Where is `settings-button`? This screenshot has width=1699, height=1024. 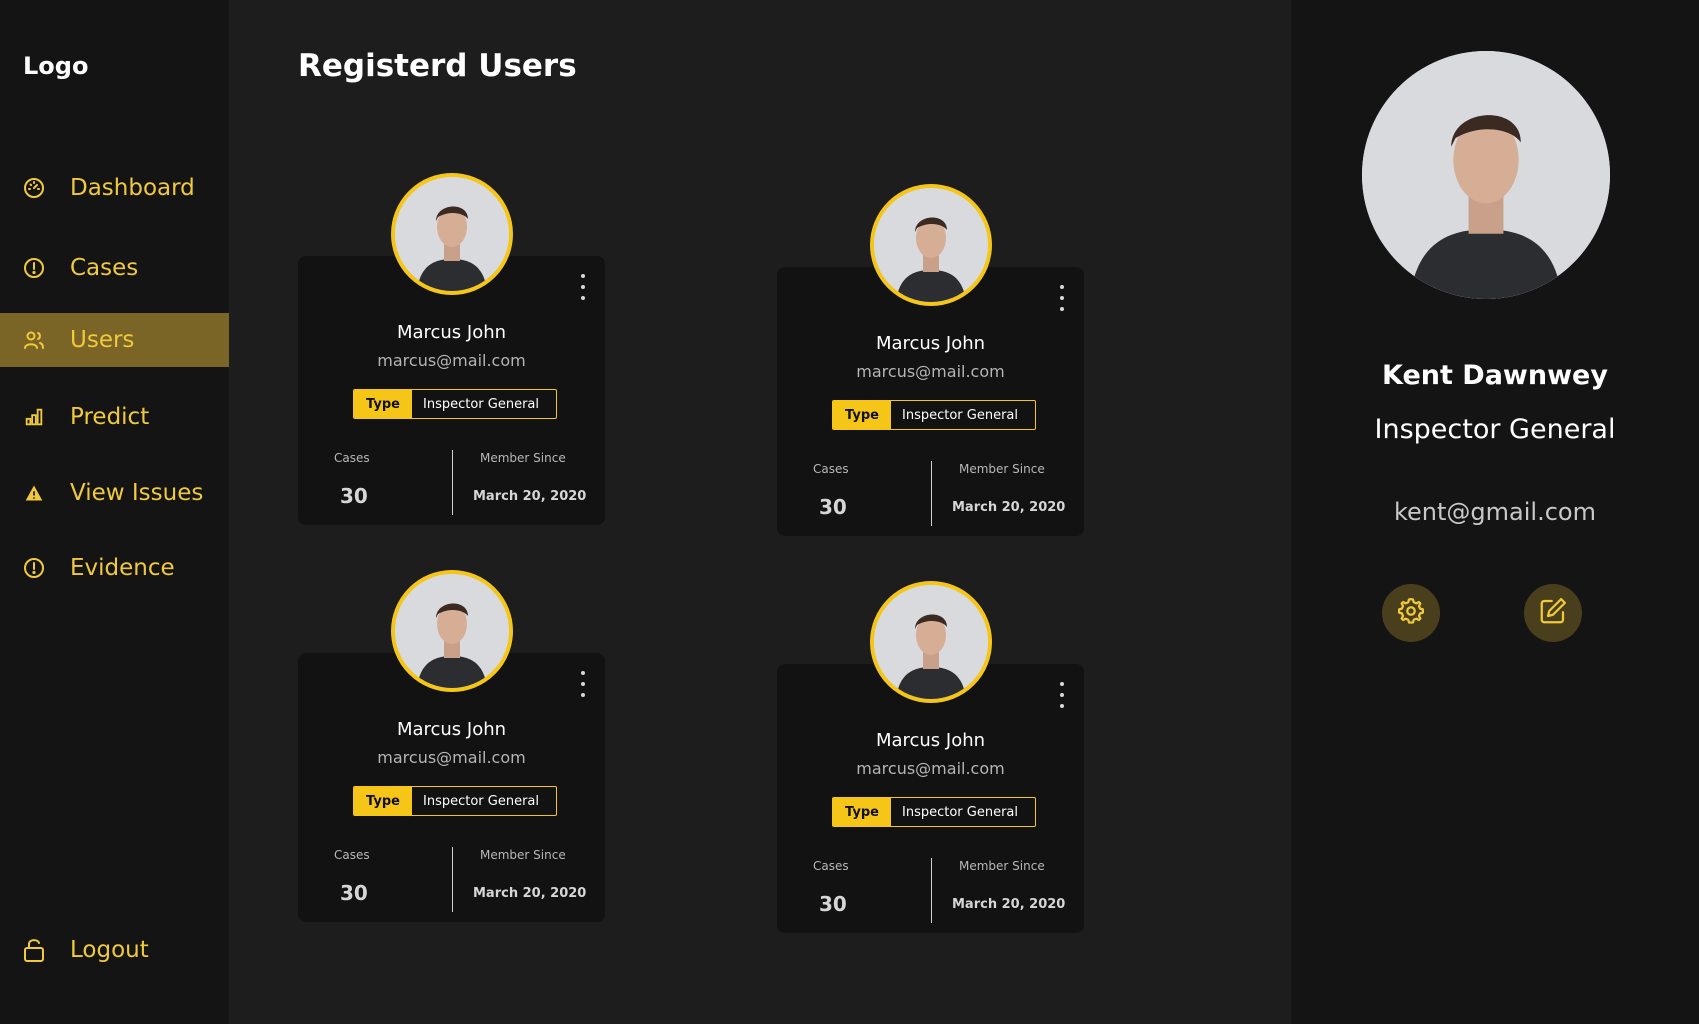
settings-button is located at coordinates (1411, 613).